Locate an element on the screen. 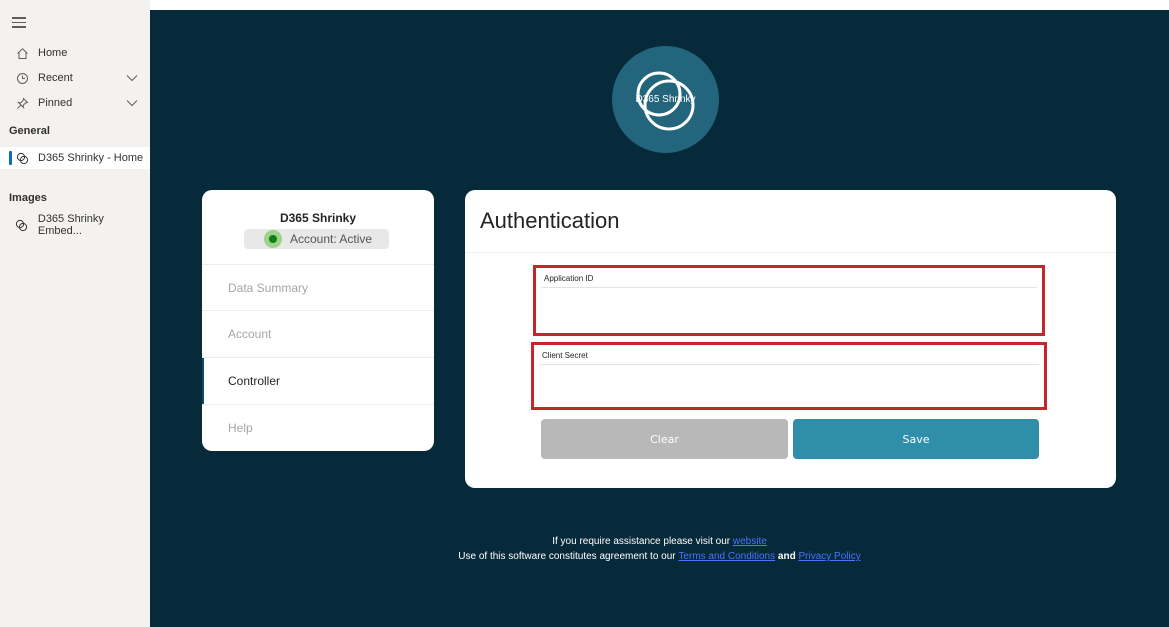 The height and width of the screenshot is (627, 1169). hamburger-icon is located at coordinates (19, 23).